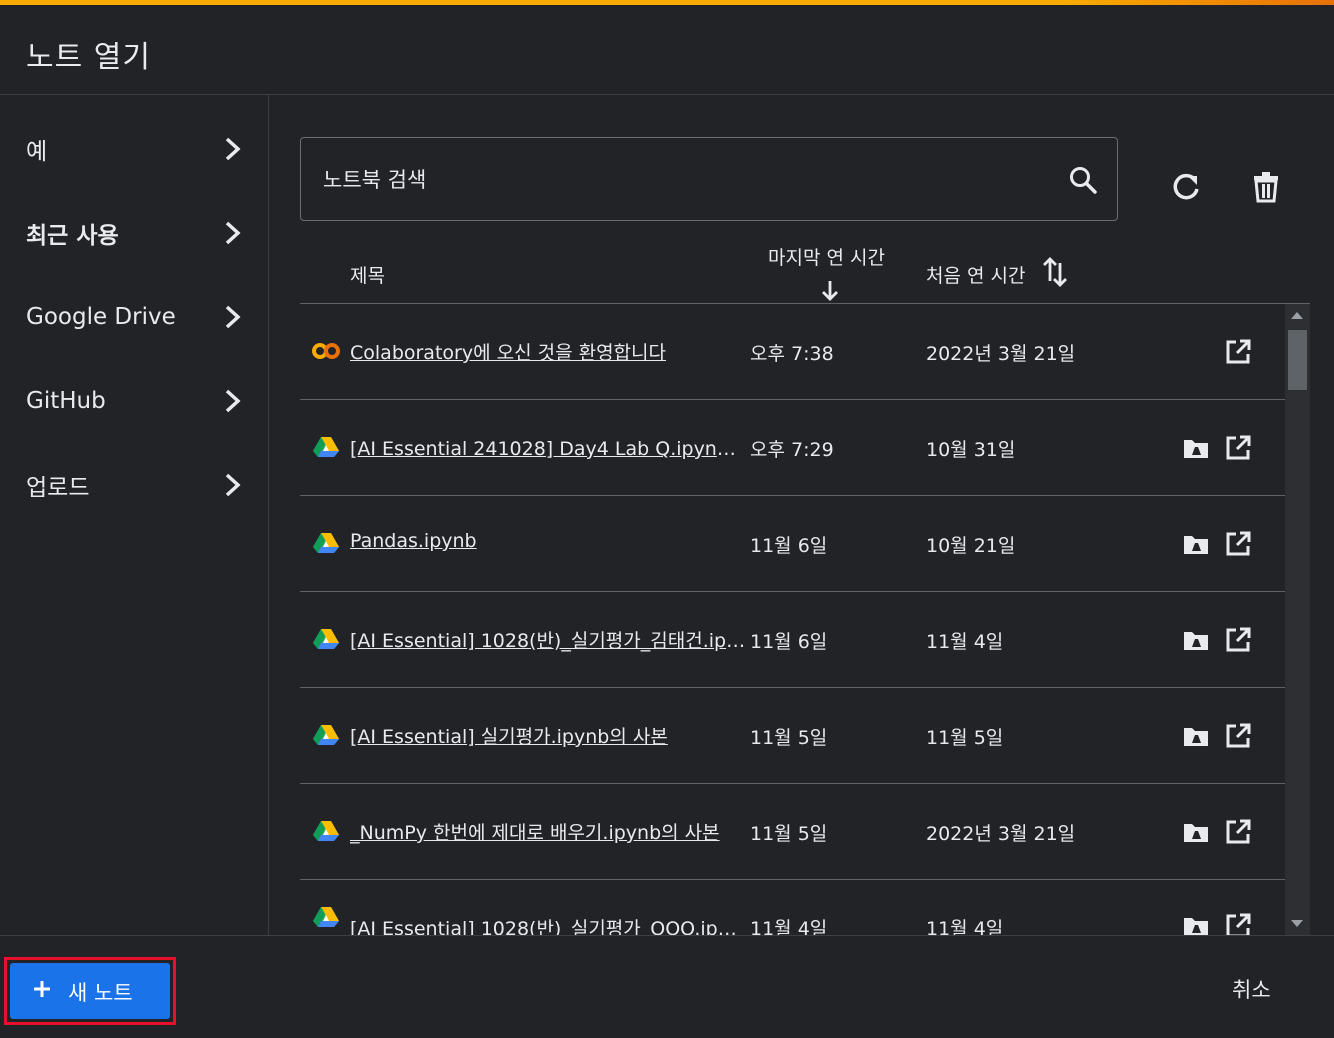 The width and height of the screenshot is (1334, 1038). I want to click on notebook-title-link: _NumPy 한번에 제대로 배우기.ipynb의 사본, so click(548, 831).